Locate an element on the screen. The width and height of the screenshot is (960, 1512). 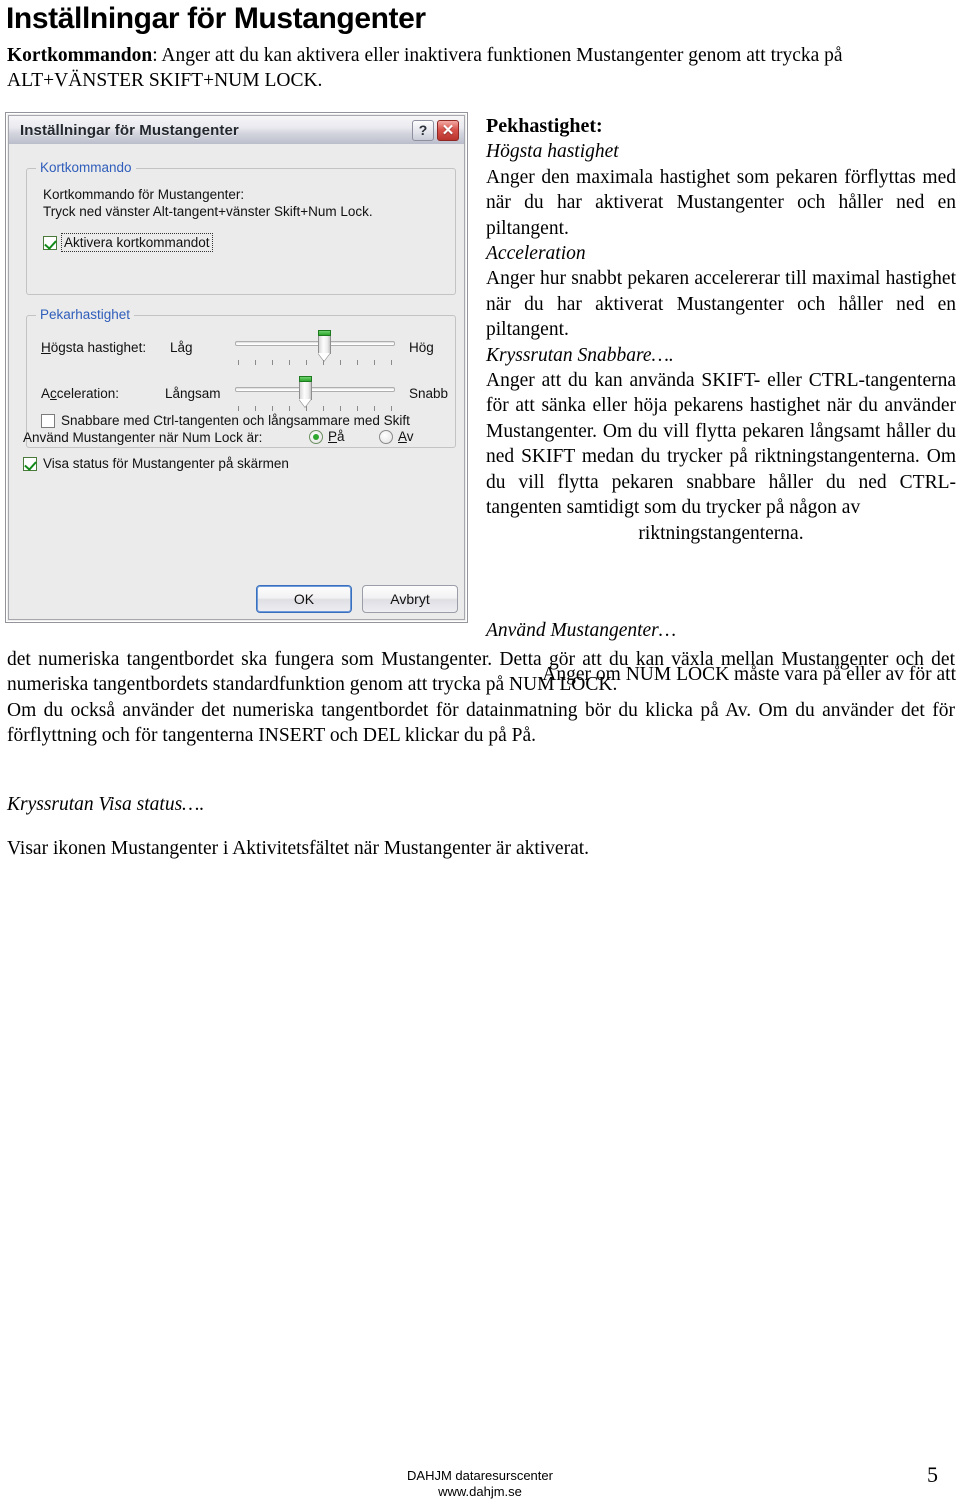
titlebar-buttons: ? ✕ is located at coordinates (438, 130).